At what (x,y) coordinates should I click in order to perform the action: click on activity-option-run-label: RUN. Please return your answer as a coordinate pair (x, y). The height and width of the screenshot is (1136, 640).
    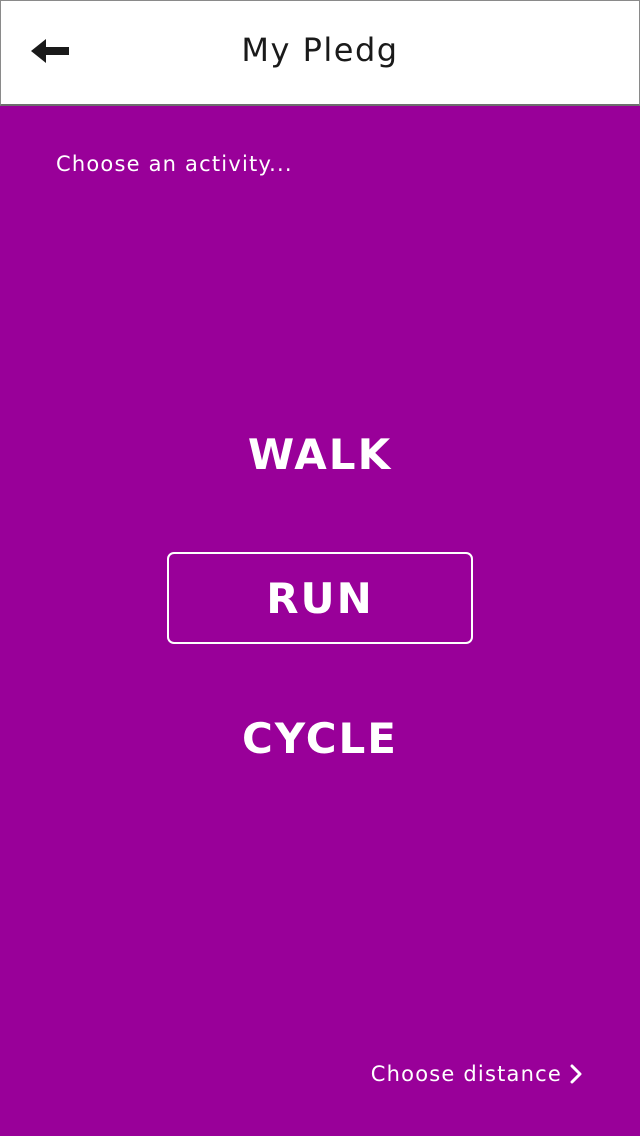
    Looking at the image, I should click on (320, 598).